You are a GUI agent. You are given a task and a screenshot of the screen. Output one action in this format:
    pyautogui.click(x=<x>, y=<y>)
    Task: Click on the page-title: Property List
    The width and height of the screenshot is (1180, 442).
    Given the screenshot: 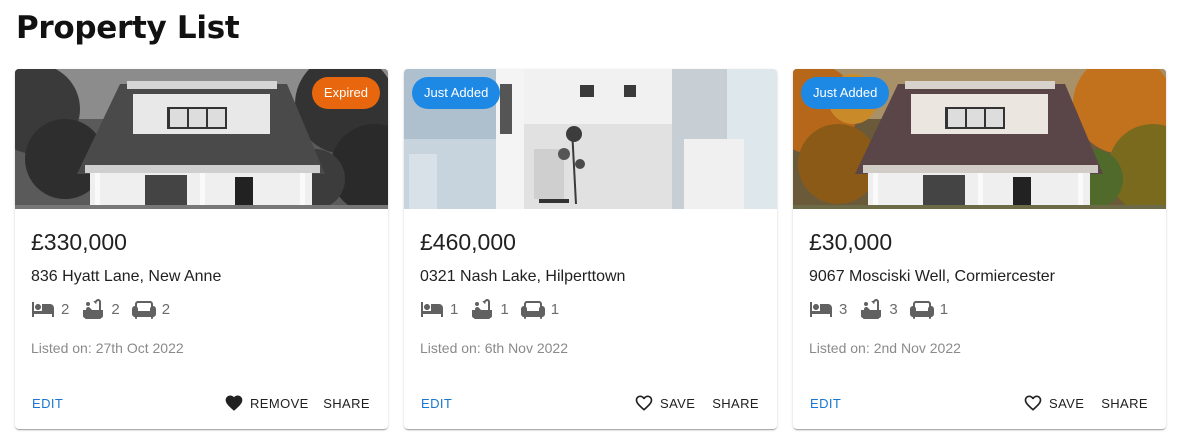 What is the action you would take?
    pyautogui.click(x=128, y=28)
    